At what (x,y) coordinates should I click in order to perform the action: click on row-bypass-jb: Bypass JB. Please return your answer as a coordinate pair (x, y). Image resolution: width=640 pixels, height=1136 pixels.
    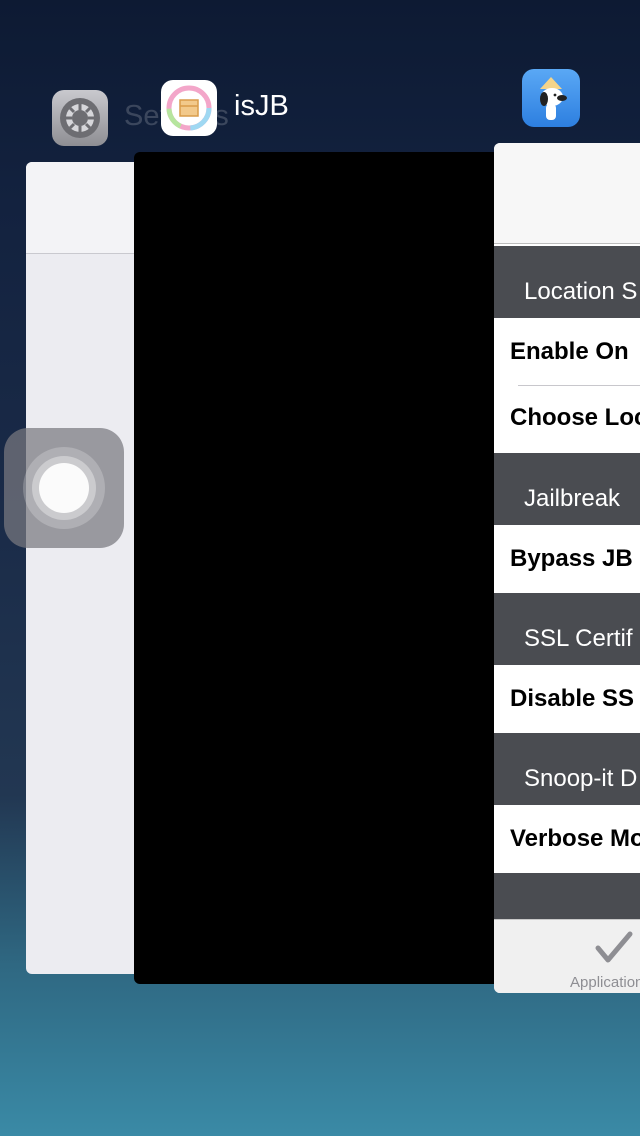
    Looking at the image, I should click on (567, 559).